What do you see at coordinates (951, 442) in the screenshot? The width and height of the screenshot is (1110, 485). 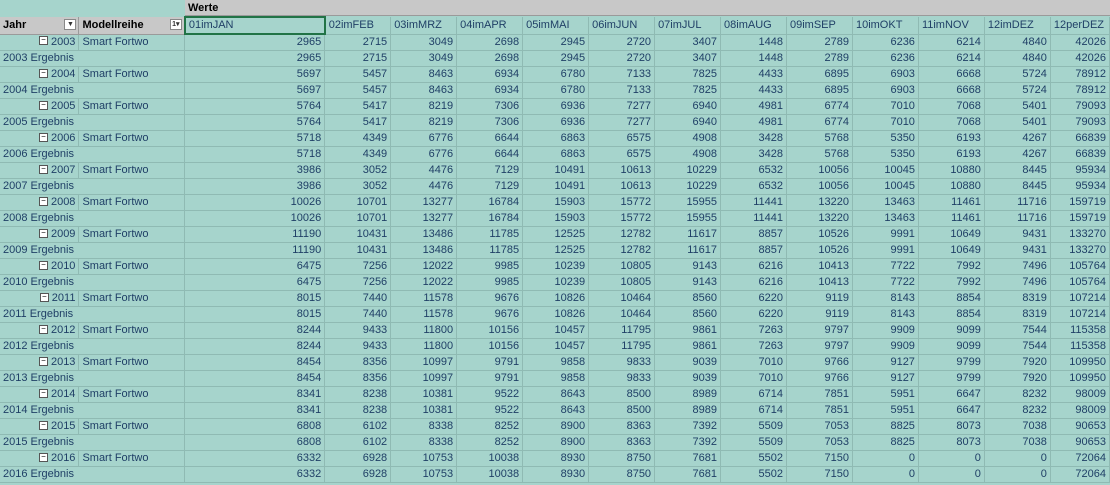 I see `value-cell: 8073` at bounding box center [951, 442].